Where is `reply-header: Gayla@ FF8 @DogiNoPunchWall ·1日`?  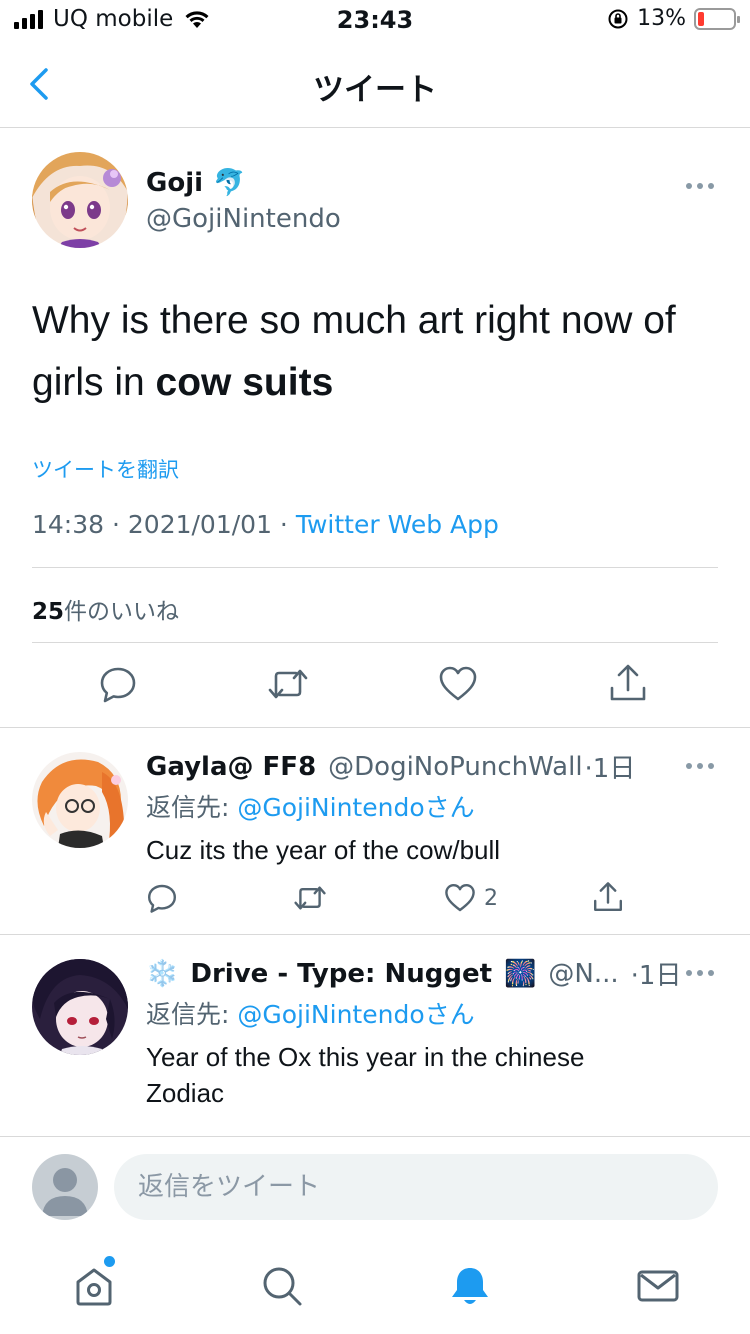 reply-header: Gayla@ FF8 @DogiNoPunchWall ·1日 is located at coordinates (390, 766).